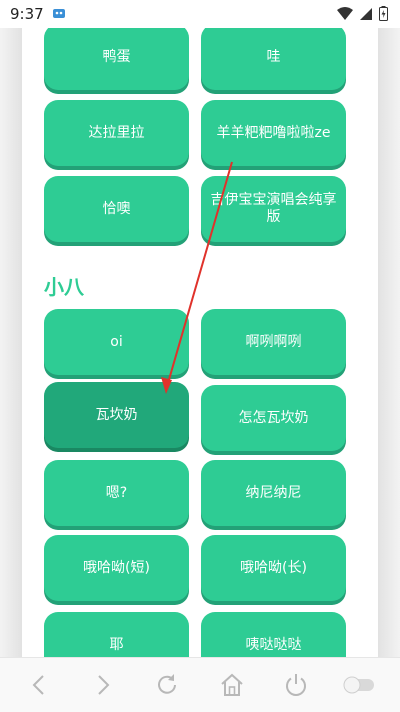 The height and width of the screenshot is (712, 400). What do you see at coordinates (273, 418) in the screenshot?
I see `sound-button: 怎怎瓦坎奶` at bounding box center [273, 418].